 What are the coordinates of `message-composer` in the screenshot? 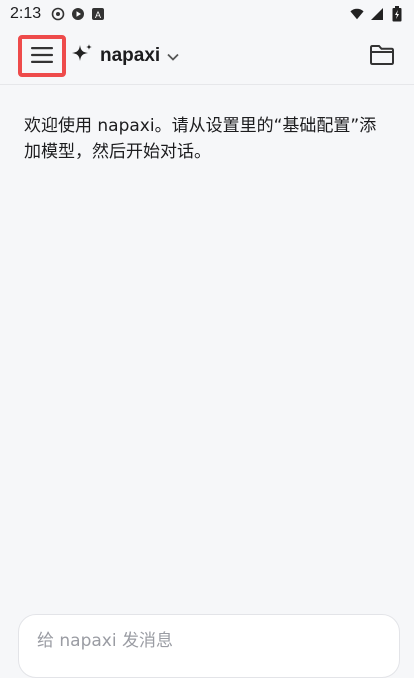 It's located at (209, 646).